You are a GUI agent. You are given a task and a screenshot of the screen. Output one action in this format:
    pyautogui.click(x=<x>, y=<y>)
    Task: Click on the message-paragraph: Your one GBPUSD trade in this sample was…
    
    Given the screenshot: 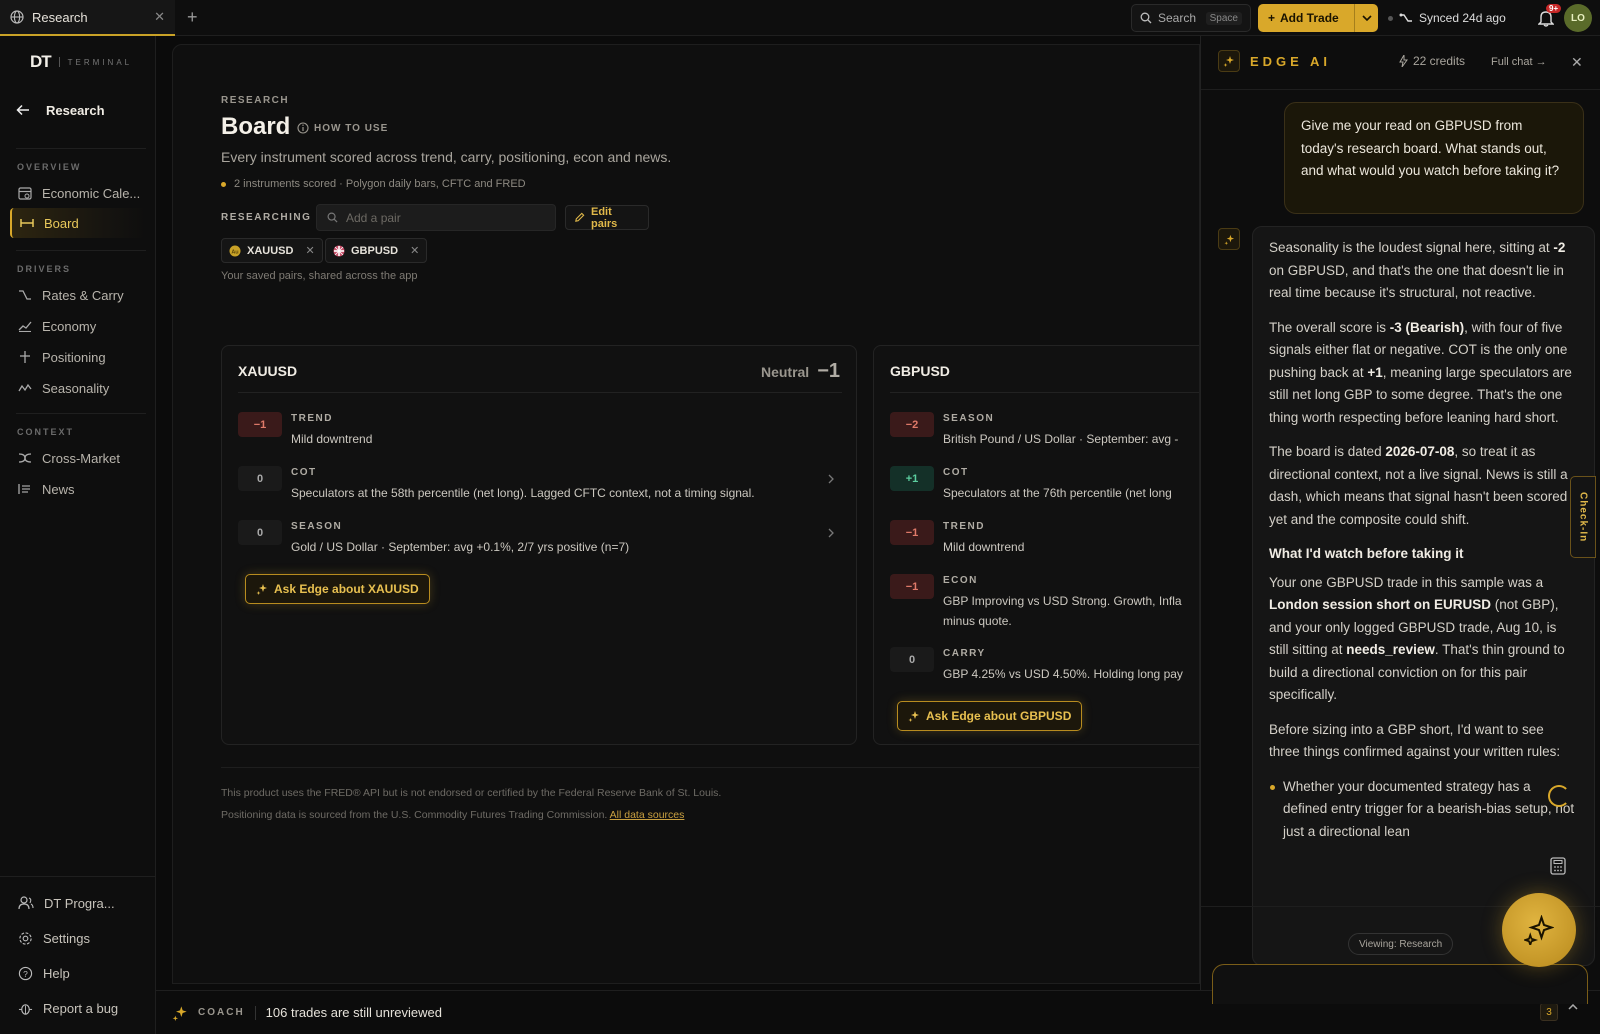 What is the action you would take?
    pyautogui.click(x=1417, y=638)
    